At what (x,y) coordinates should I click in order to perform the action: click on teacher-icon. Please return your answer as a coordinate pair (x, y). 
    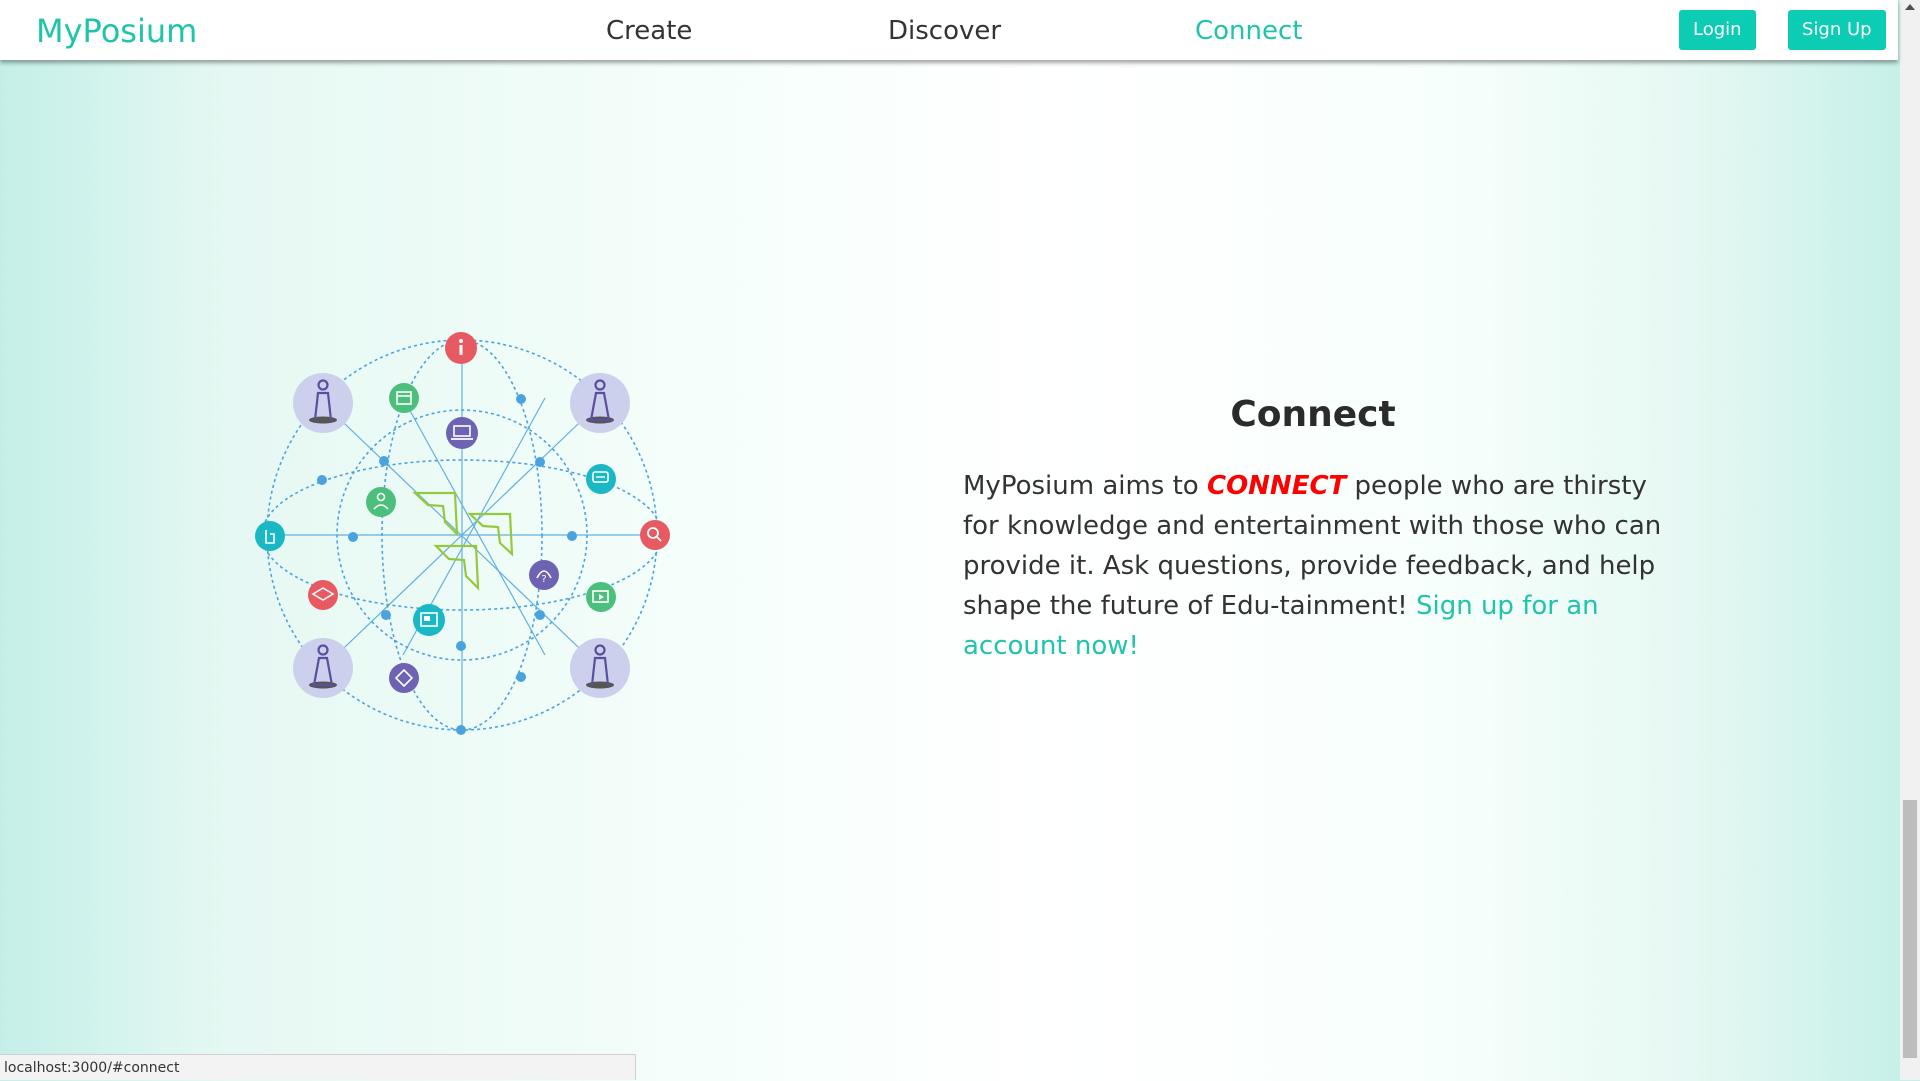
    Looking at the image, I should click on (381, 502).